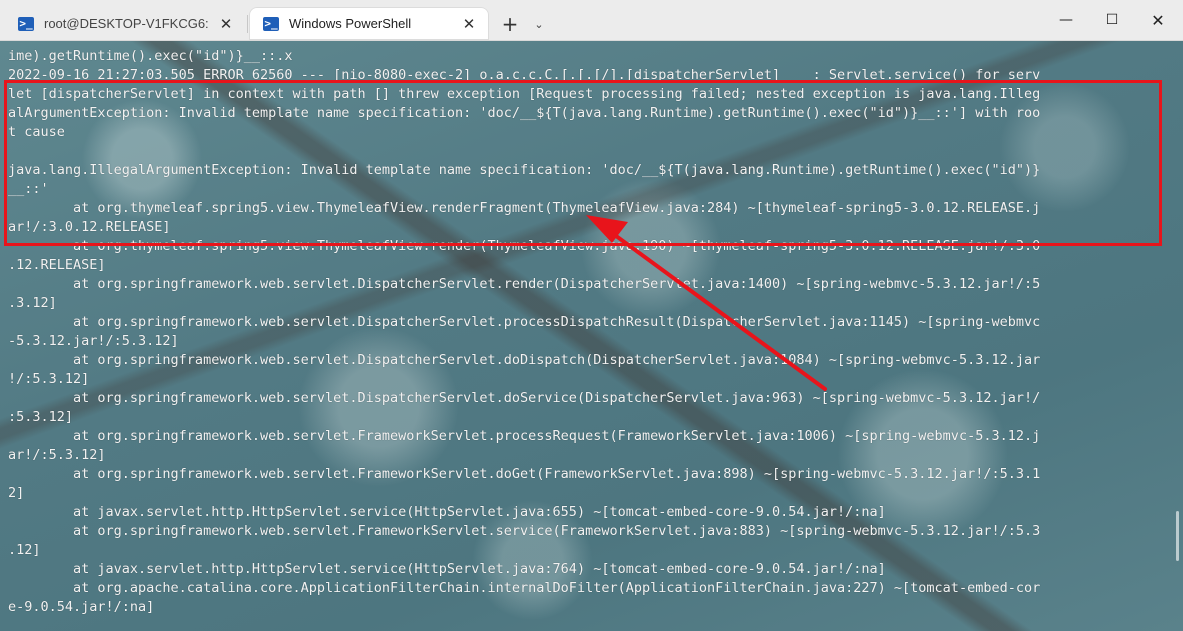  I want to click on terminal-line: :5.3.12], so click(41, 417).